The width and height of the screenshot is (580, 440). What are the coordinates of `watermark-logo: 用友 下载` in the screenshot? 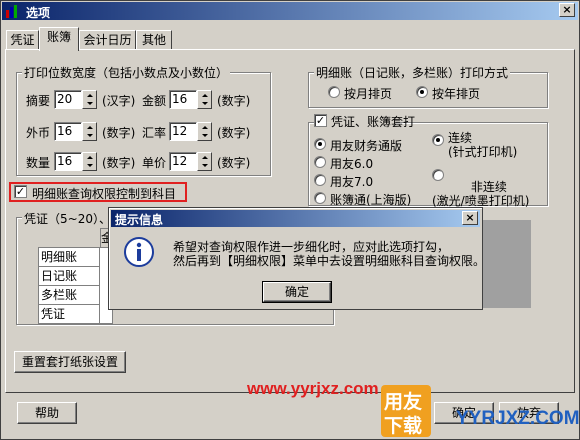 It's located at (406, 411).